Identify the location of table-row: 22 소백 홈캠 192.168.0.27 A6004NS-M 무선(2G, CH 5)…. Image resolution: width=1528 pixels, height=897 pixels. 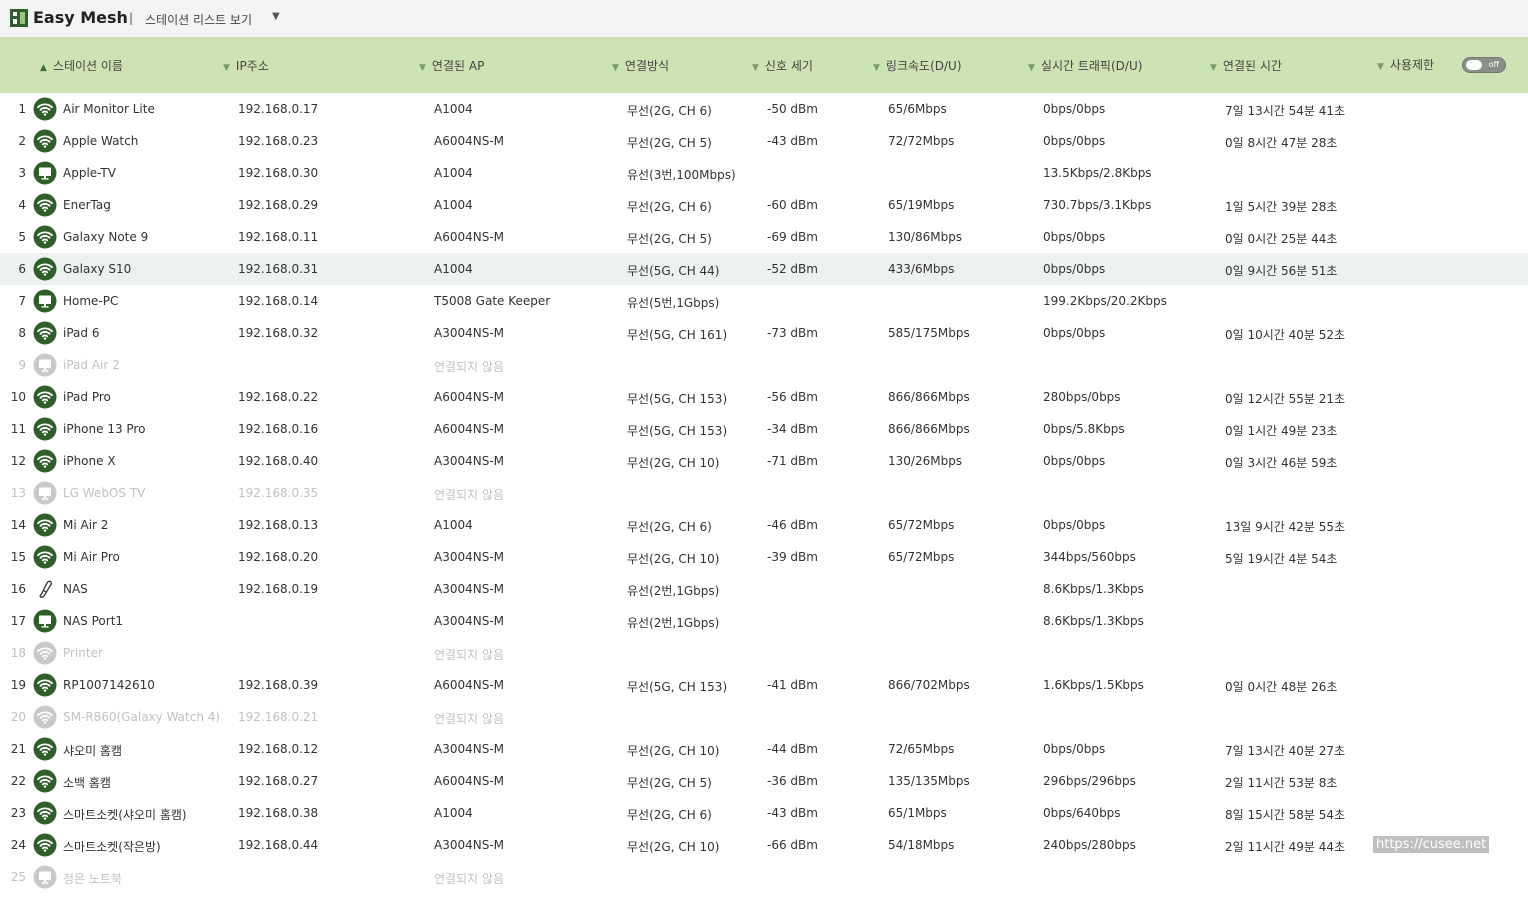
(764, 781).